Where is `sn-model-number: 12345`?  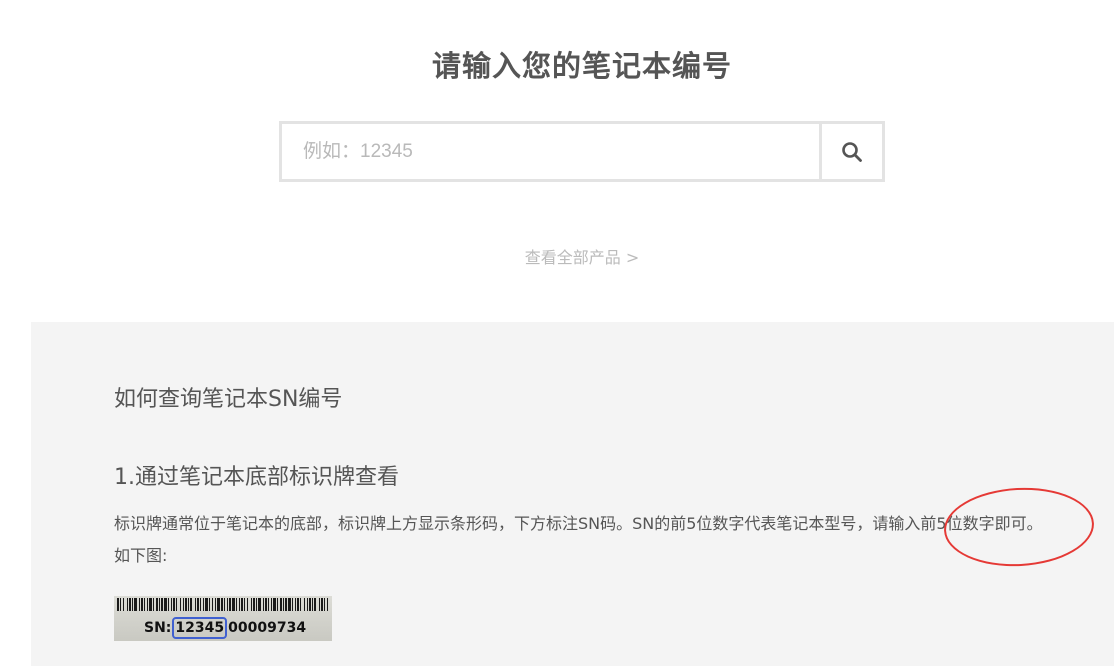
sn-model-number: 12345 is located at coordinates (200, 628).